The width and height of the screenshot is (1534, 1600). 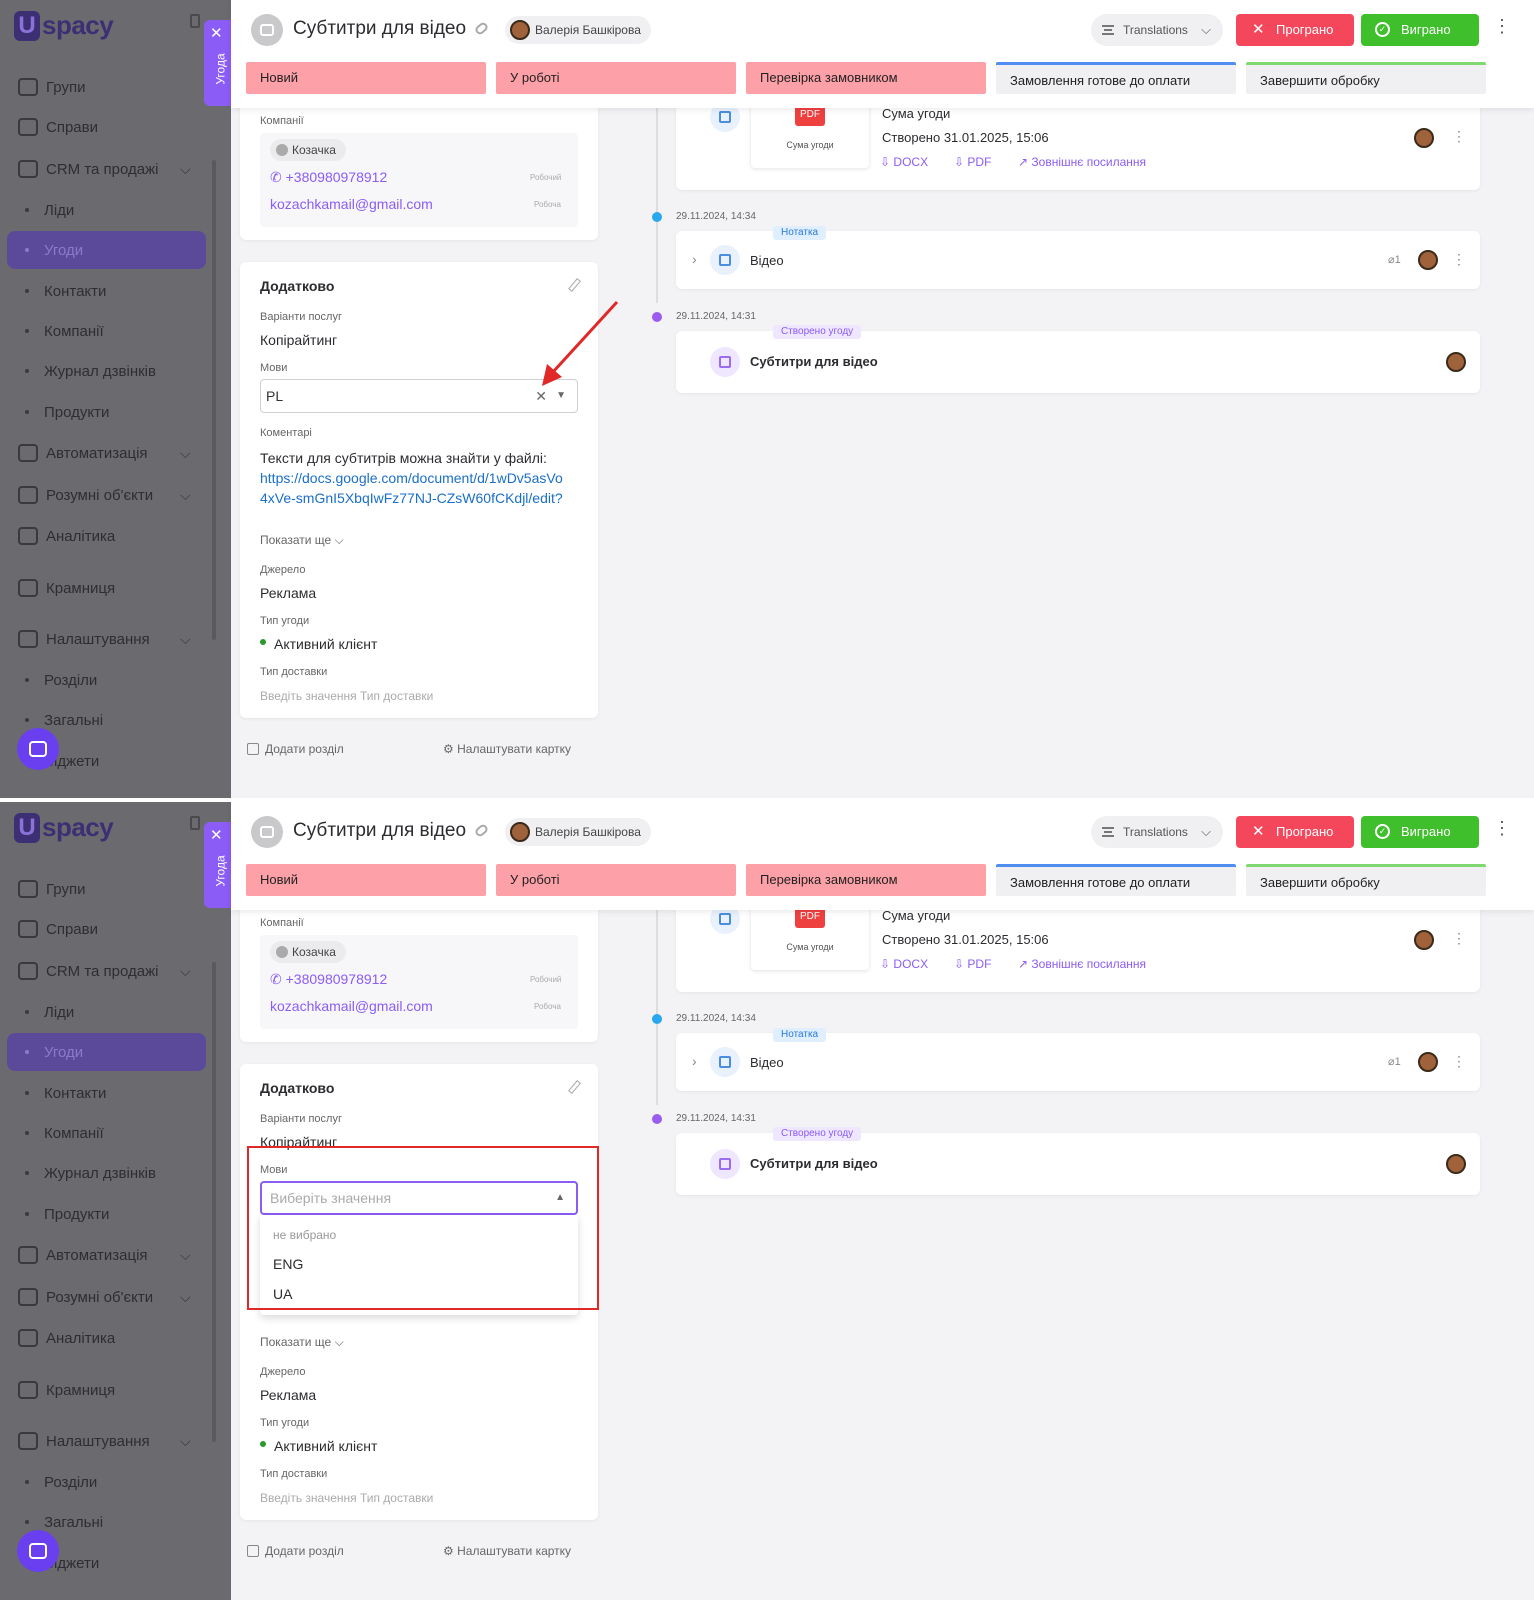 What do you see at coordinates (328, 979) in the screenshot?
I see `phone-link: ✆ +380980978912` at bounding box center [328, 979].